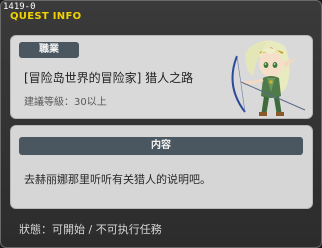 The height and width of the screenshot is (248, 322). Describe the element at coordinates (46, 16) in the screenshot. I see `window-title: QUEST INFO` at that location.